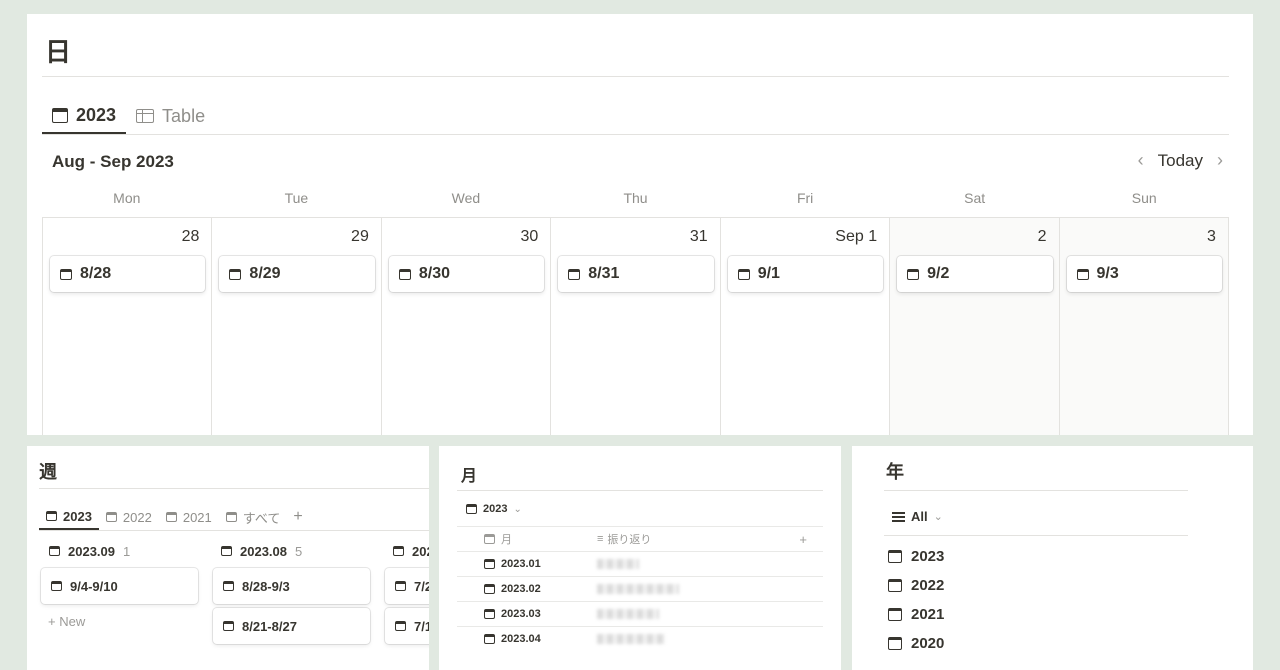 The height and width of the screenshot is (670, 1280). I want to click on board-card: 7/17-7/23, so click(407, 626).